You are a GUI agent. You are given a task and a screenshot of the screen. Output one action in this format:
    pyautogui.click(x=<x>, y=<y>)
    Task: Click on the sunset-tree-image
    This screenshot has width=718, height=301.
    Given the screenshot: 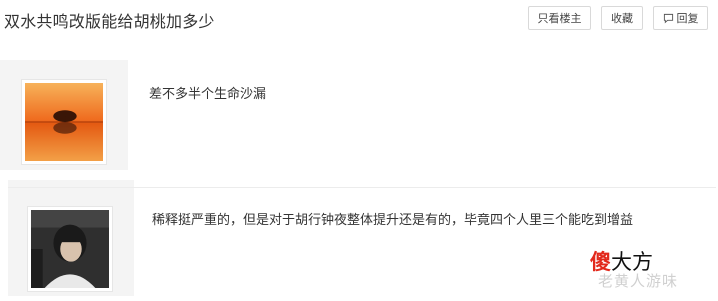 What is the action you would take?
    pyautogui.click(x=64, y=122)
    